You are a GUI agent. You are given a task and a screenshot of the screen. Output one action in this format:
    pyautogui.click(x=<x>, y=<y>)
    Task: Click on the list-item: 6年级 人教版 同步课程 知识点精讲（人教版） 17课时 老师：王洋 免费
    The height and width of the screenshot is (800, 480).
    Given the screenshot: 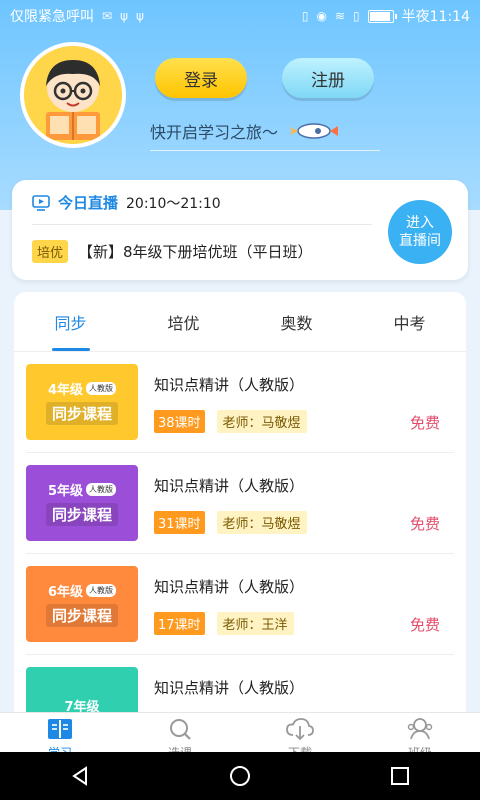 What is the action you would take?
    pyautogui.click(x=240, y=604)
    